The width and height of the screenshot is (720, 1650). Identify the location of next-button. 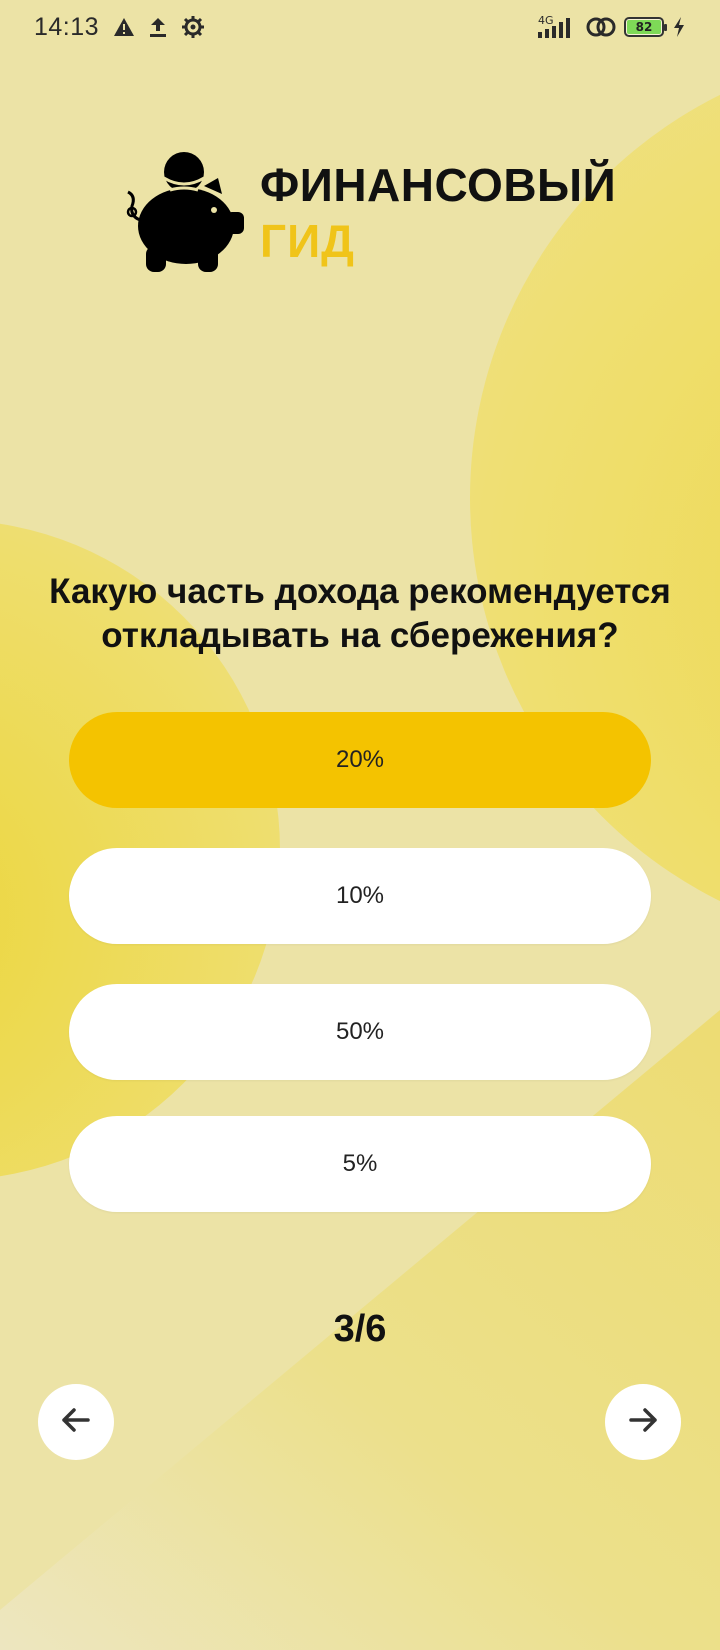
(643, 1422).